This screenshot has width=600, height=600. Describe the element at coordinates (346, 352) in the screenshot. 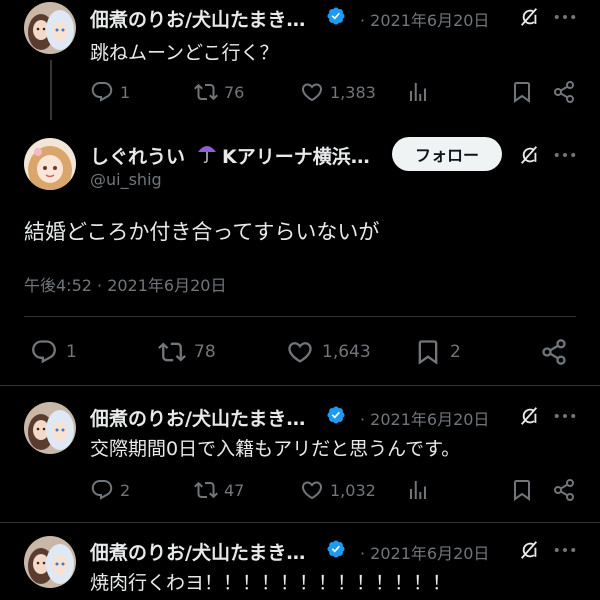

I see `like-count: 1,643` at that location.